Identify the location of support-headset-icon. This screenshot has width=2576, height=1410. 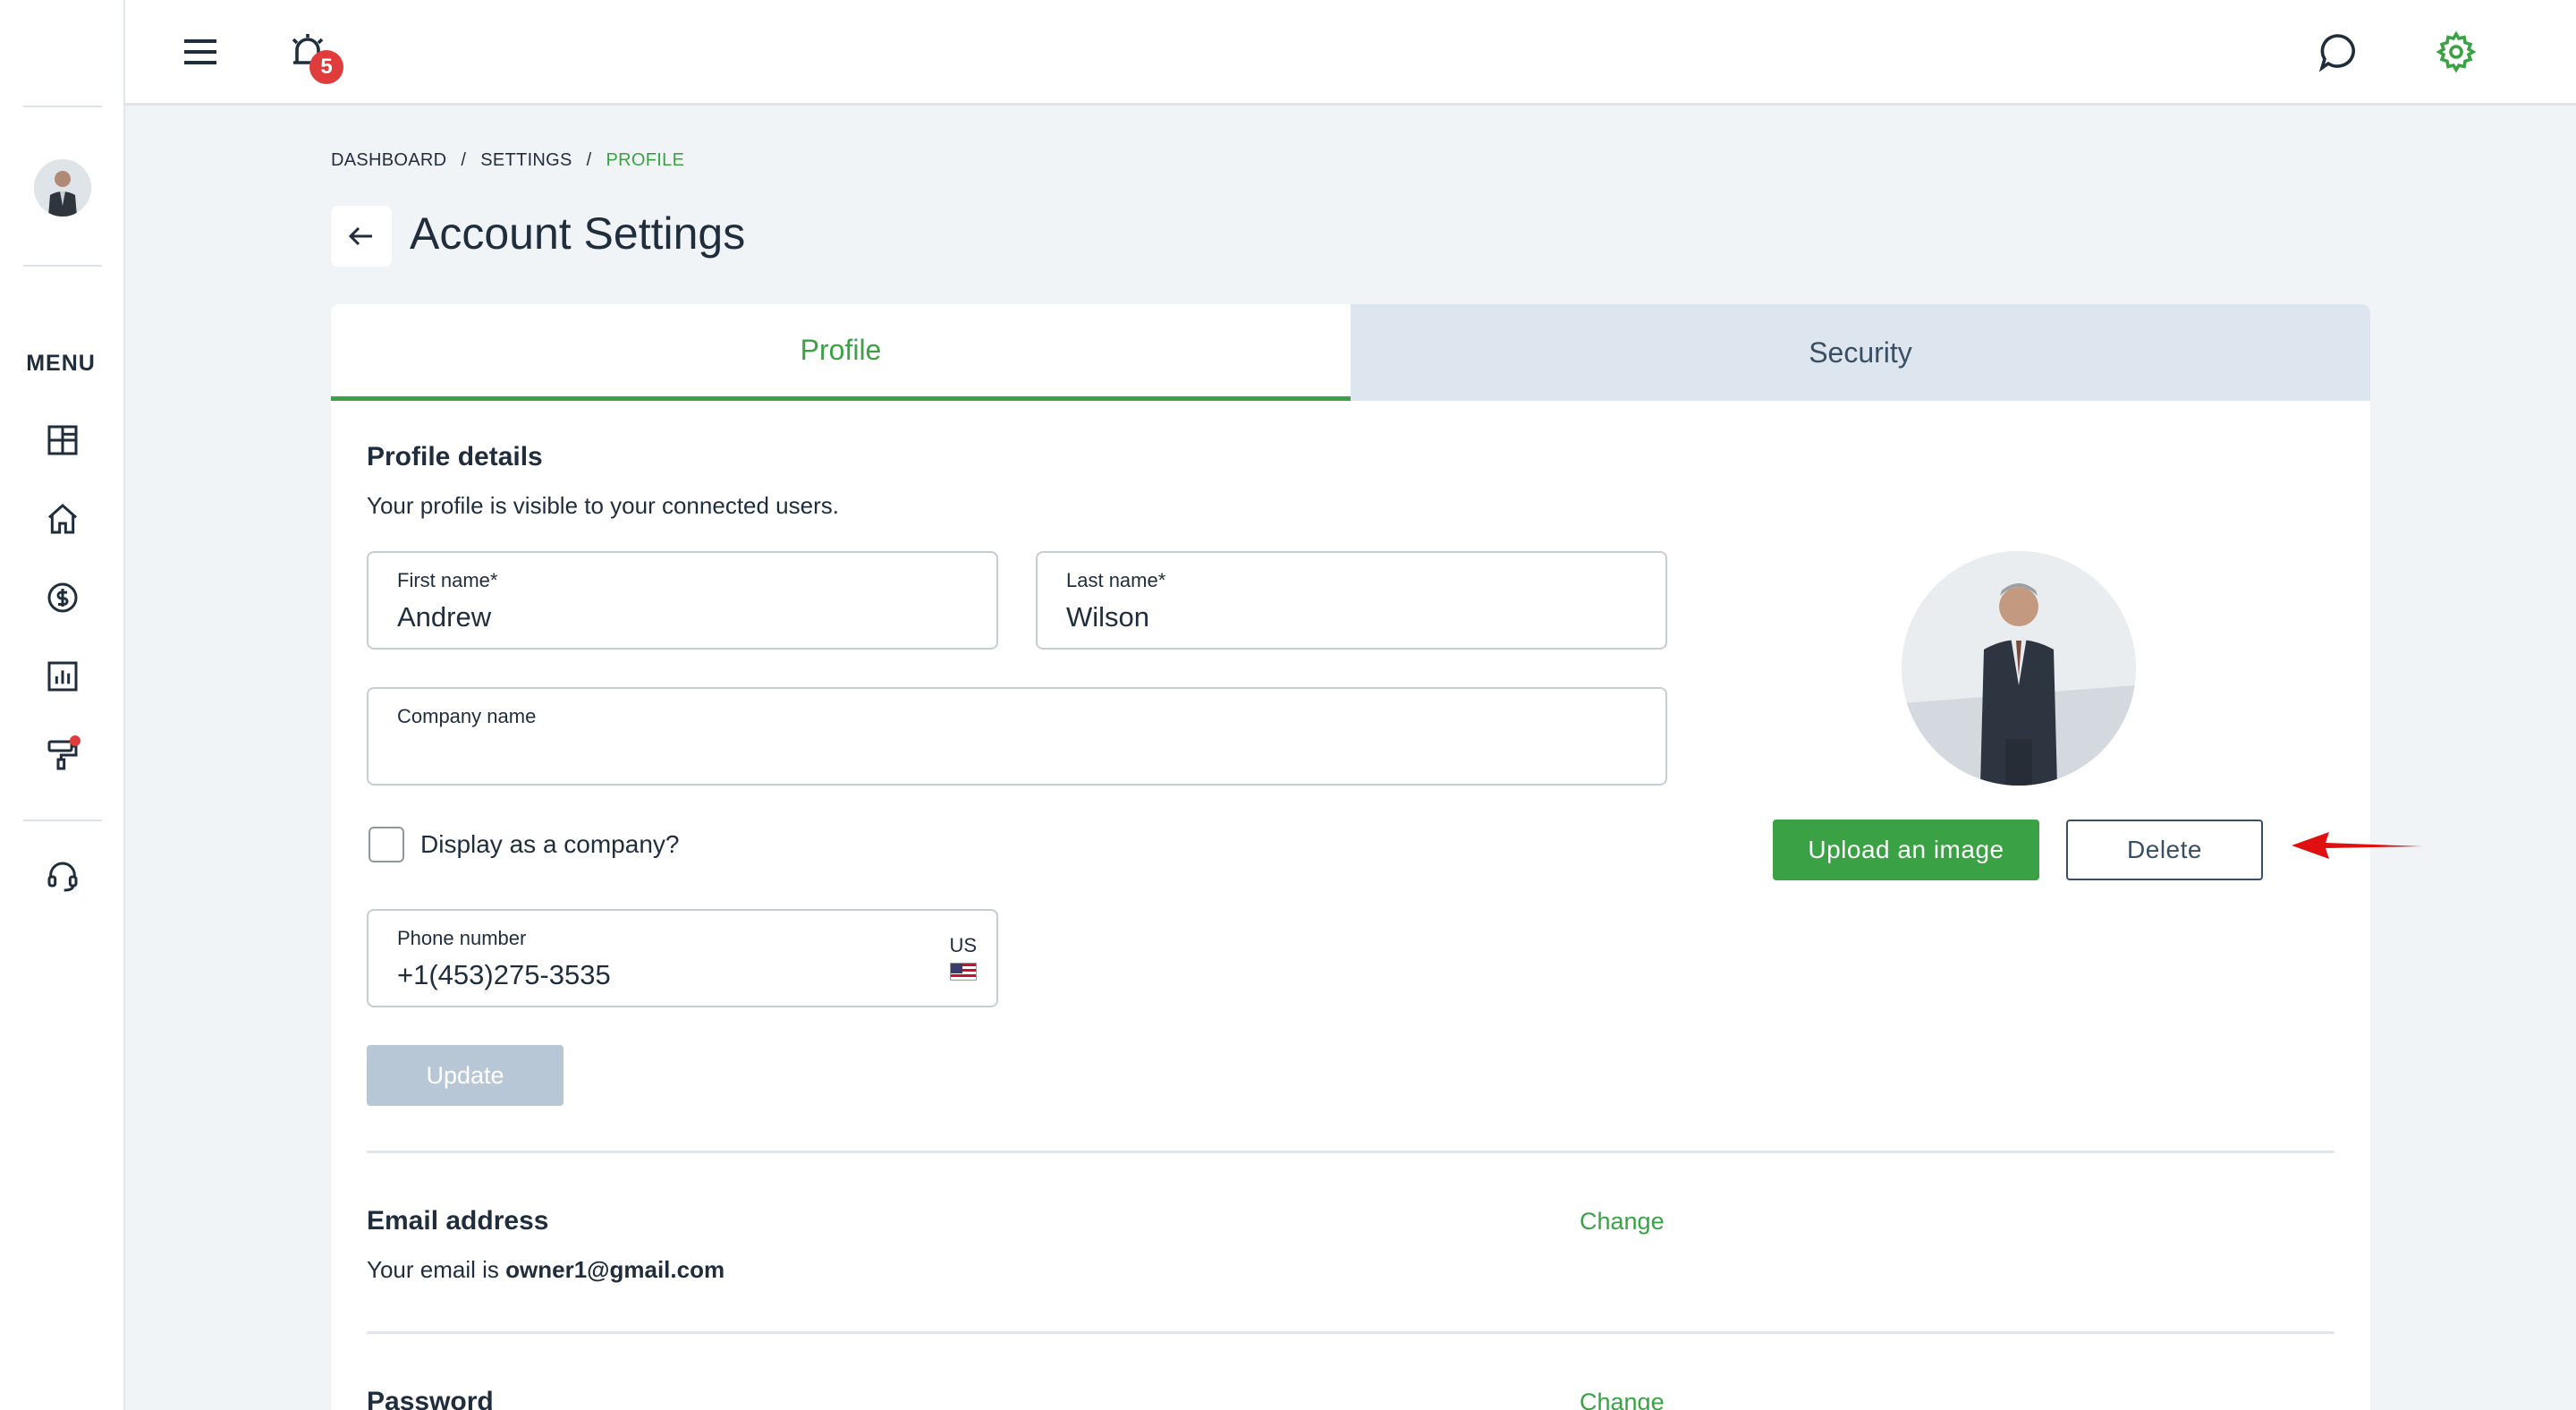
(62, 877).